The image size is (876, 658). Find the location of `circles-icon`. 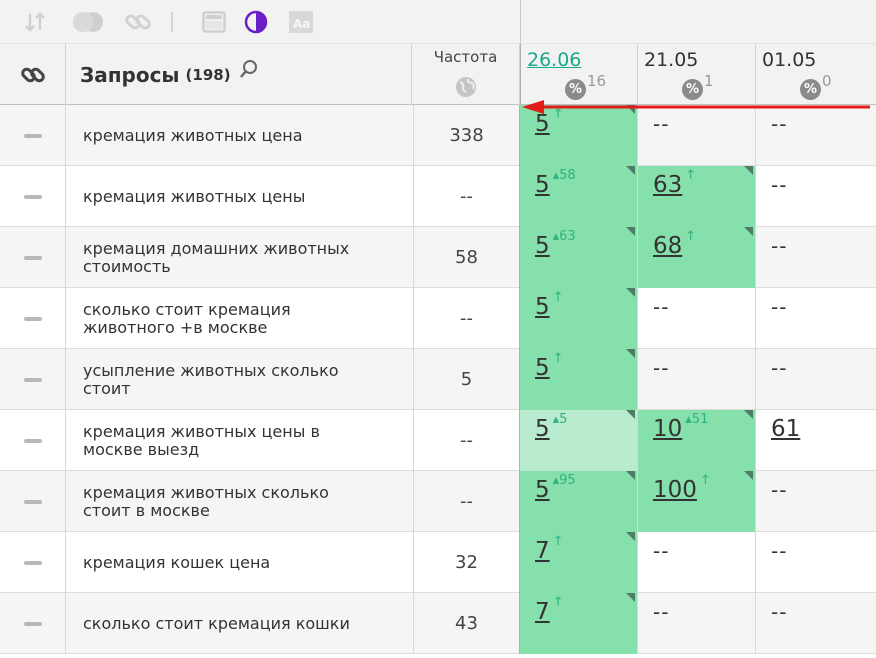

circles-icon is located at coordinates (88, 22).